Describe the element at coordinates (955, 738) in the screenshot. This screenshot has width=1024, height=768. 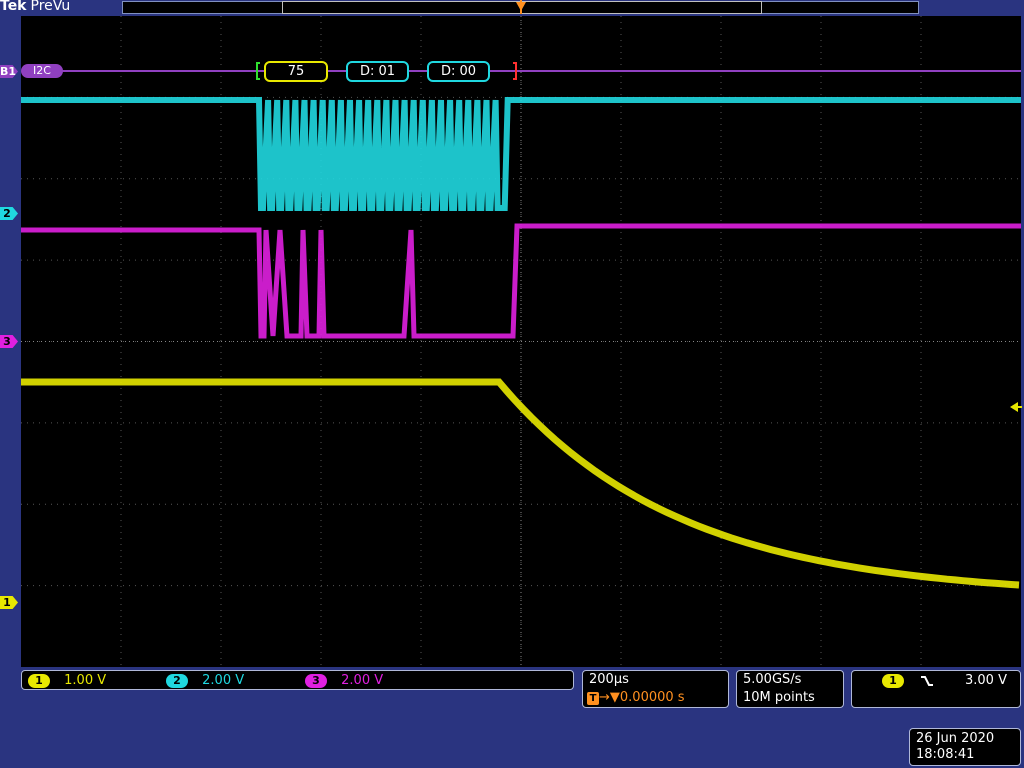
I see `date: 26 Jun 2020` at that location.